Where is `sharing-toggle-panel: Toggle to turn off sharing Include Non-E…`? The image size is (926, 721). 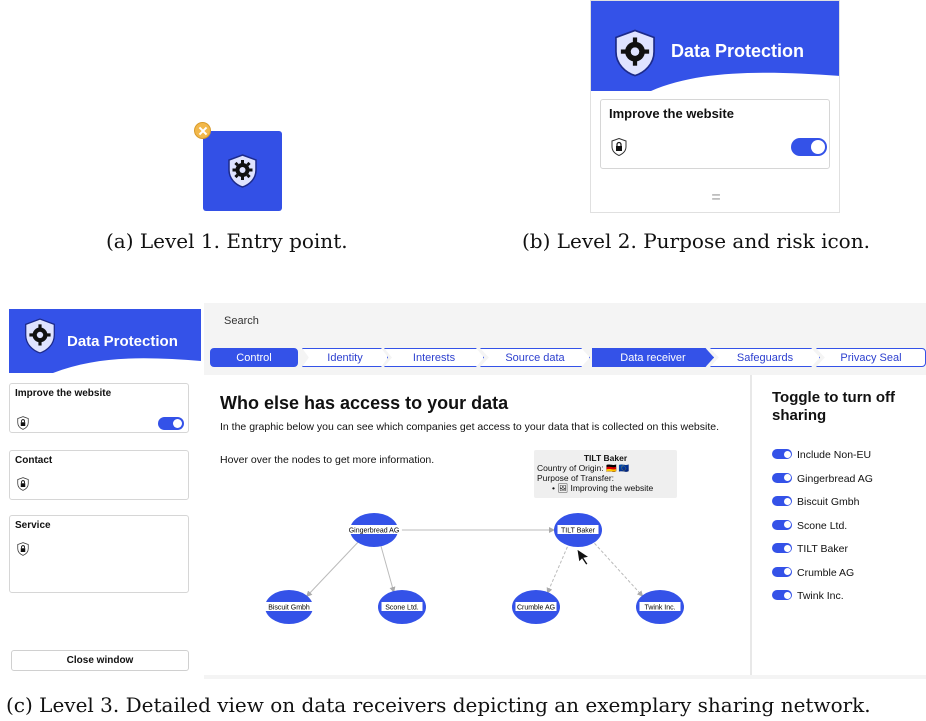 sharing-toggle-panel: Toggle to turn off sharing Include Non-E… is located at coordinates (847, 495).